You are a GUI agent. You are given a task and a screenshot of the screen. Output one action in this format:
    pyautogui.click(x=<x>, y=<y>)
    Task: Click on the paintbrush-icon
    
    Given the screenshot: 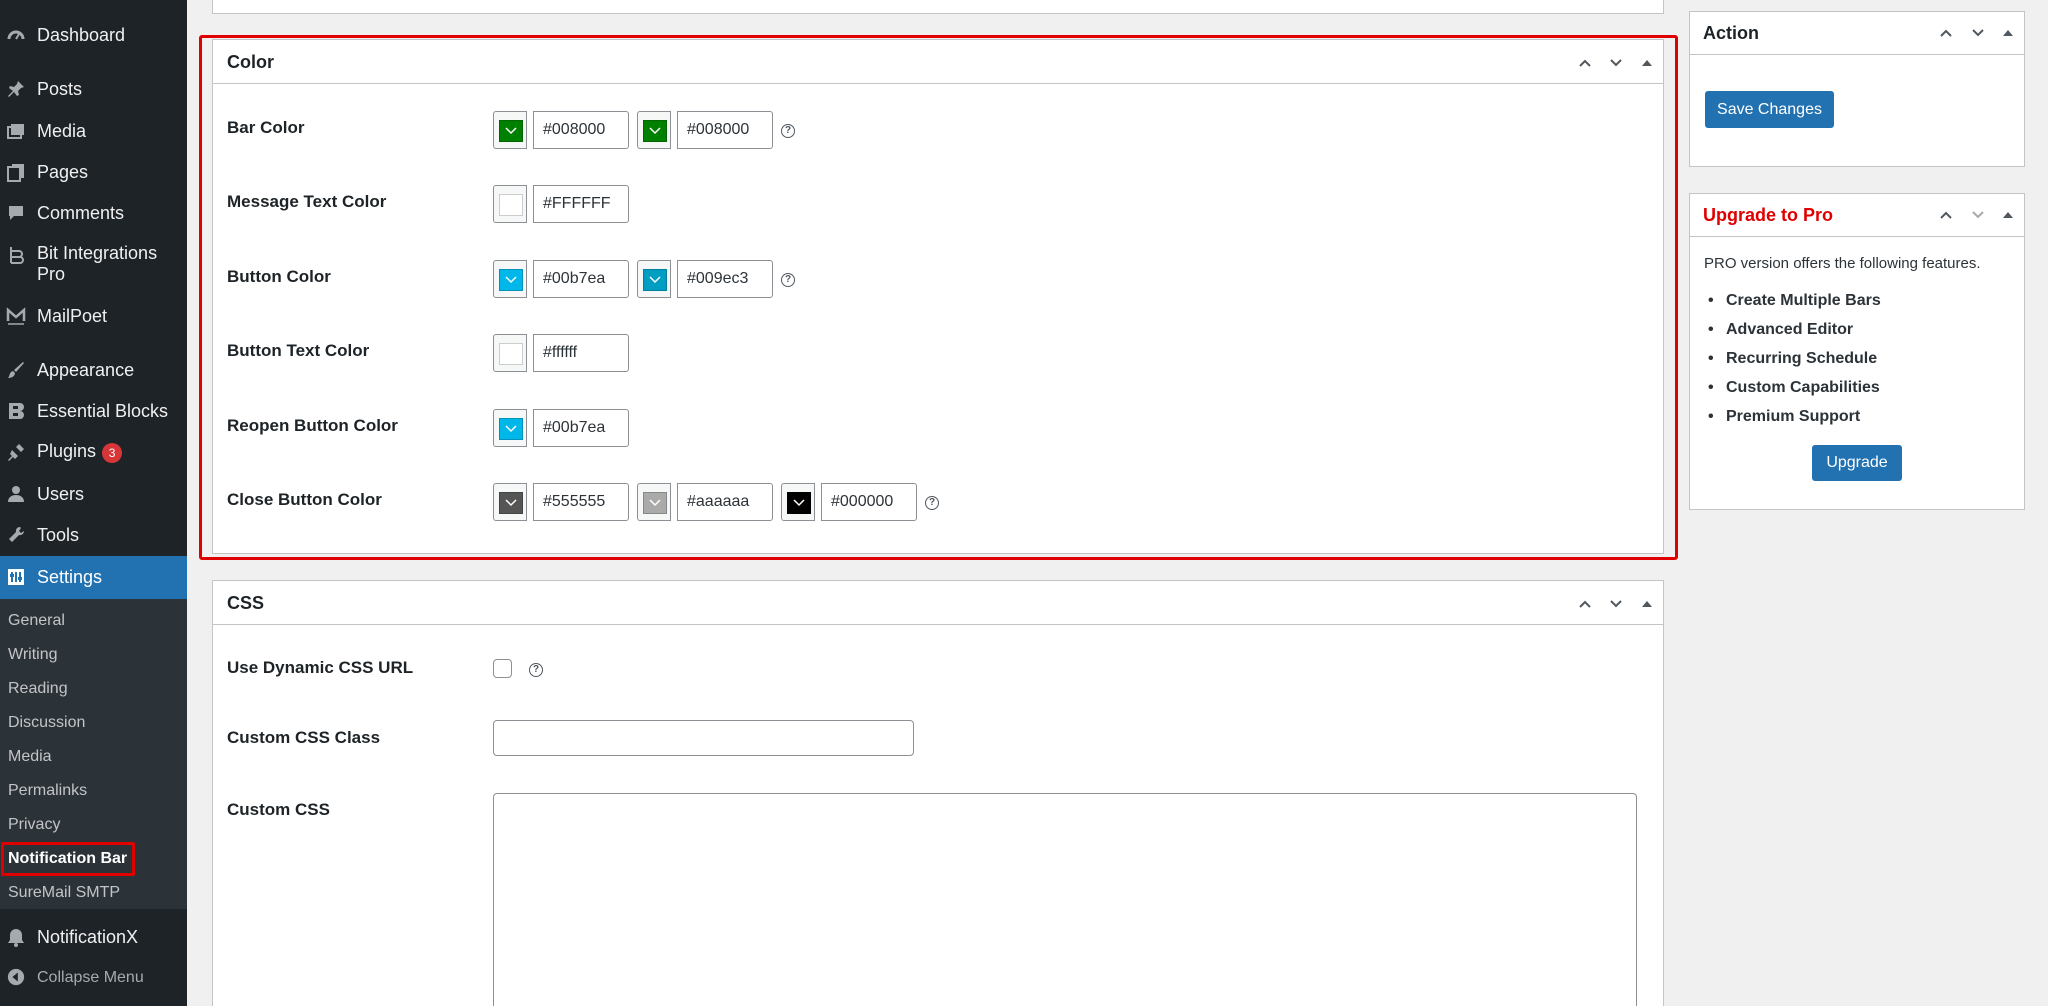 What is the action you would take?
    pyautogui.click(x=16, y=370)
    